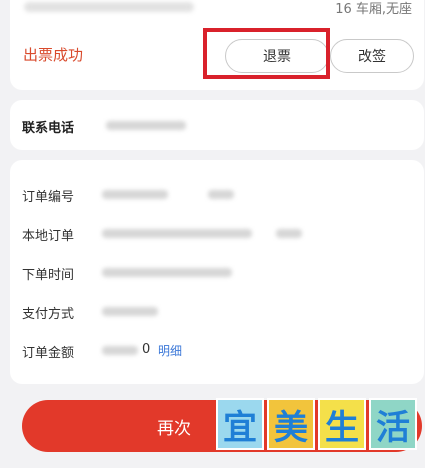 The height and width of the screenshot is (468, 425). I want to click on blurred-phone-number, so click(146, 125).